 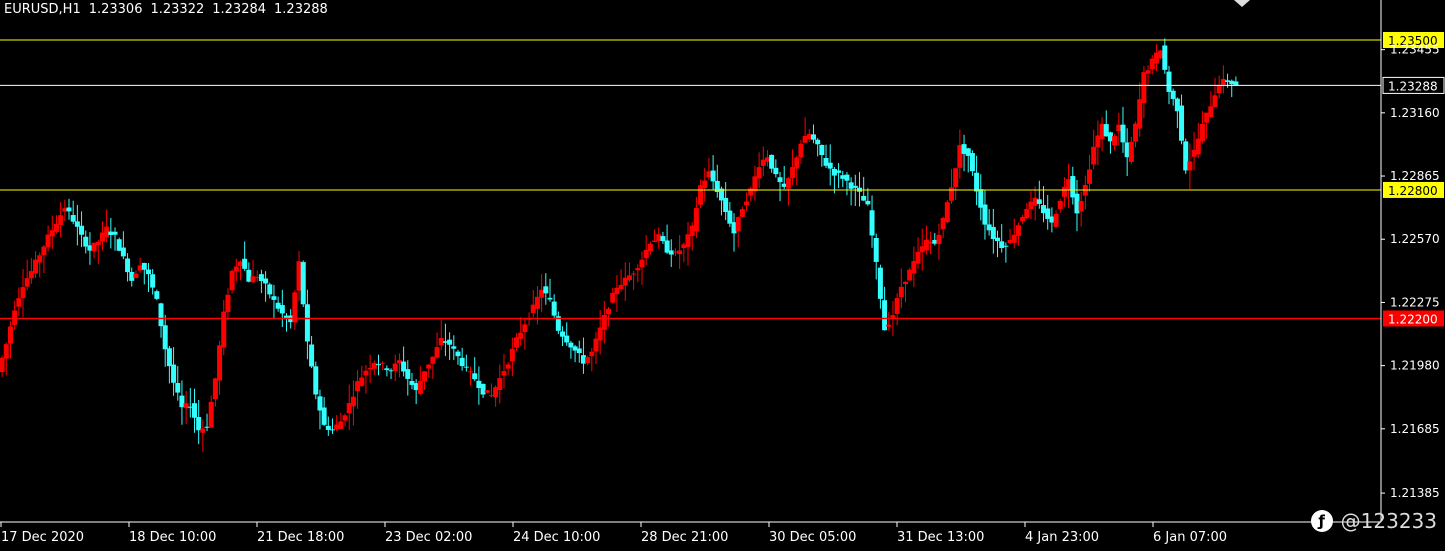 I want to click on y-tick-label: 1.22275, so click(x=1415, y=302).